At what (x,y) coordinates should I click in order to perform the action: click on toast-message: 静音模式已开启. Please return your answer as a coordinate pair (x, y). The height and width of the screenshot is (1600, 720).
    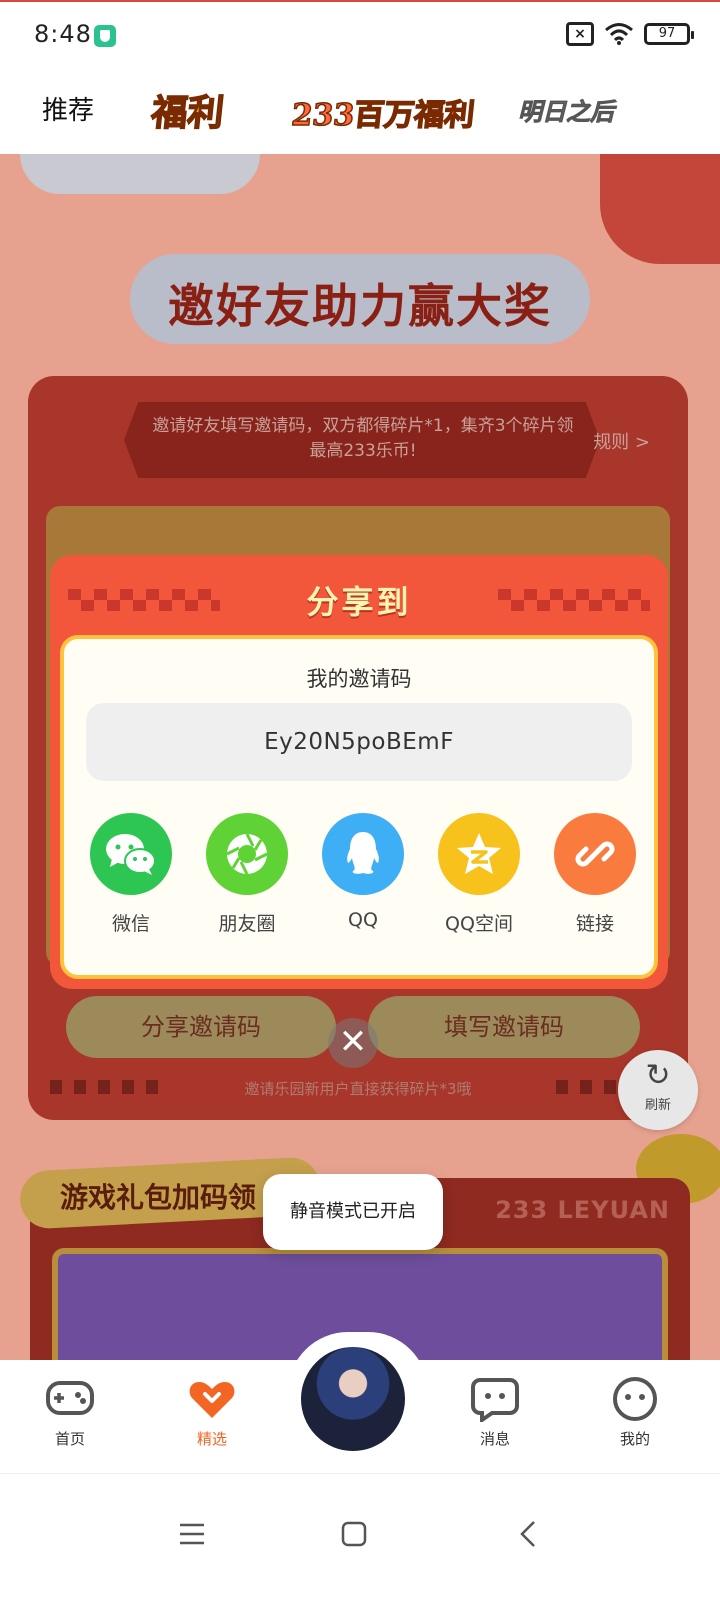
    Looking at the image, I should click on (353, 1212).